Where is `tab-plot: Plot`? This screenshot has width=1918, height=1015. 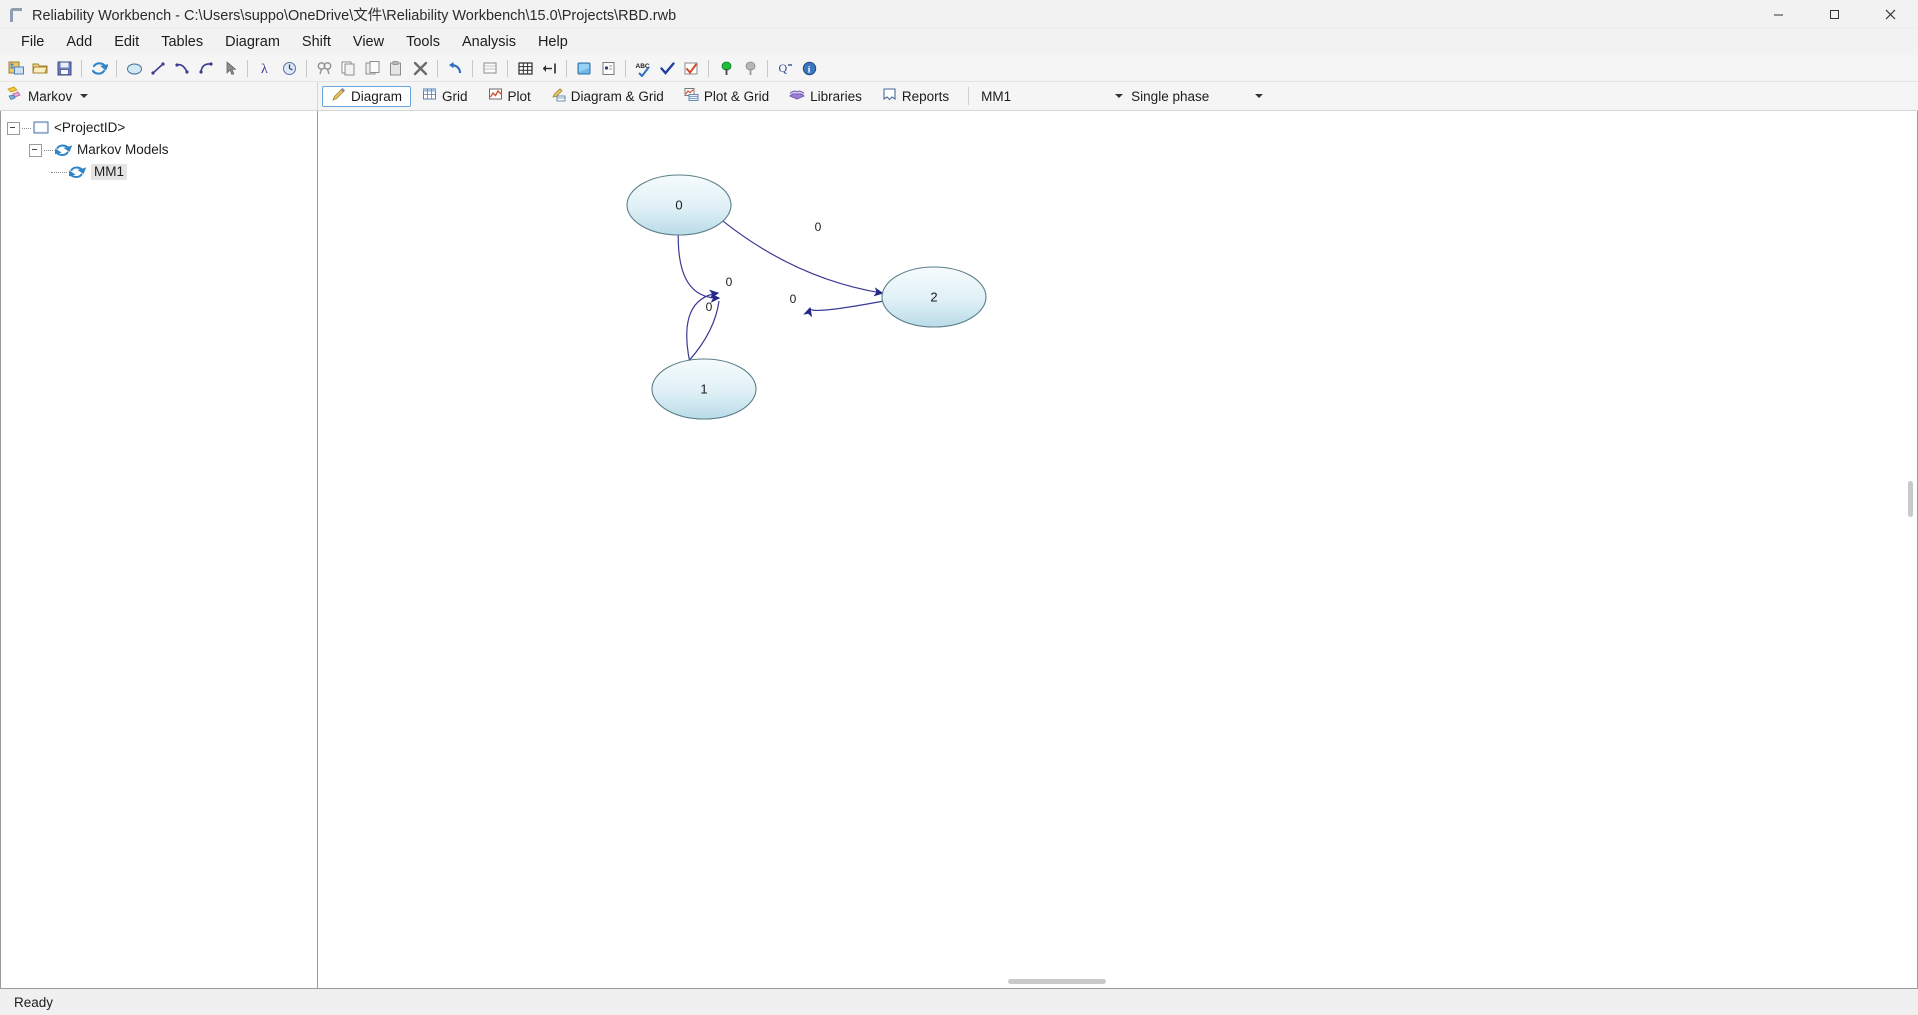 tab-plot: Plot is located at coordinates (509, 96).